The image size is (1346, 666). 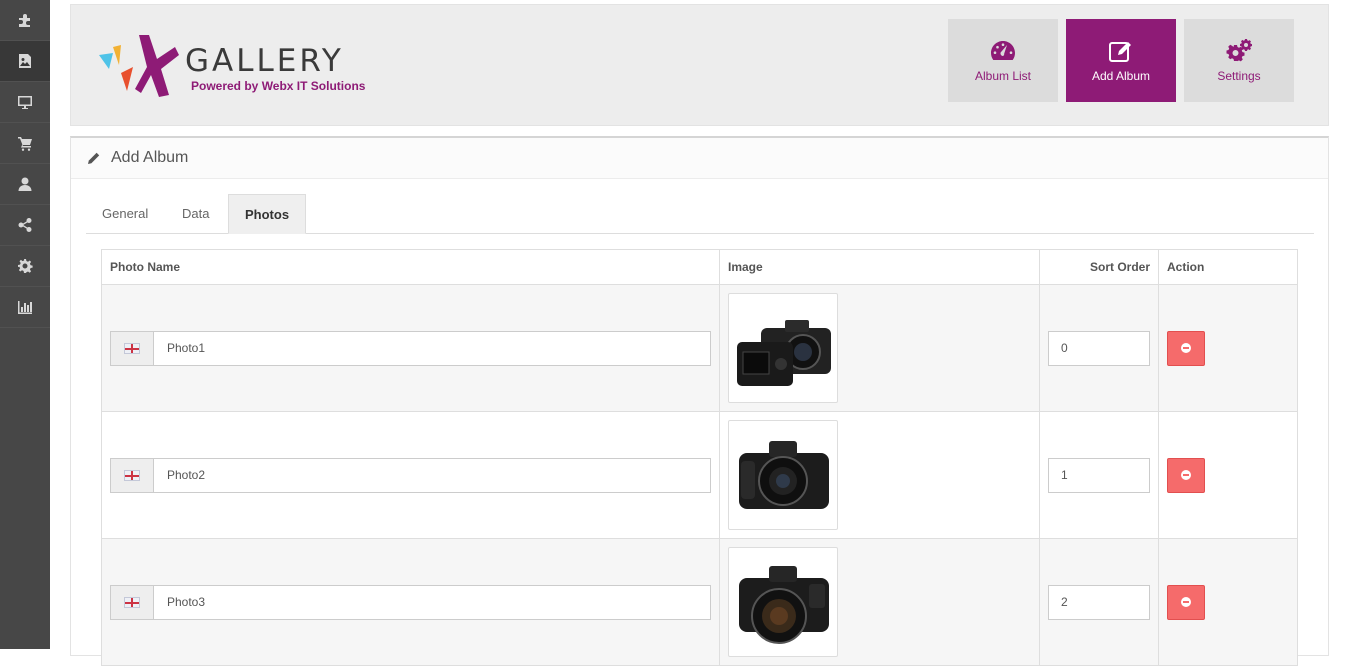 I want to click on user-icon, so click(x=25, y=184).